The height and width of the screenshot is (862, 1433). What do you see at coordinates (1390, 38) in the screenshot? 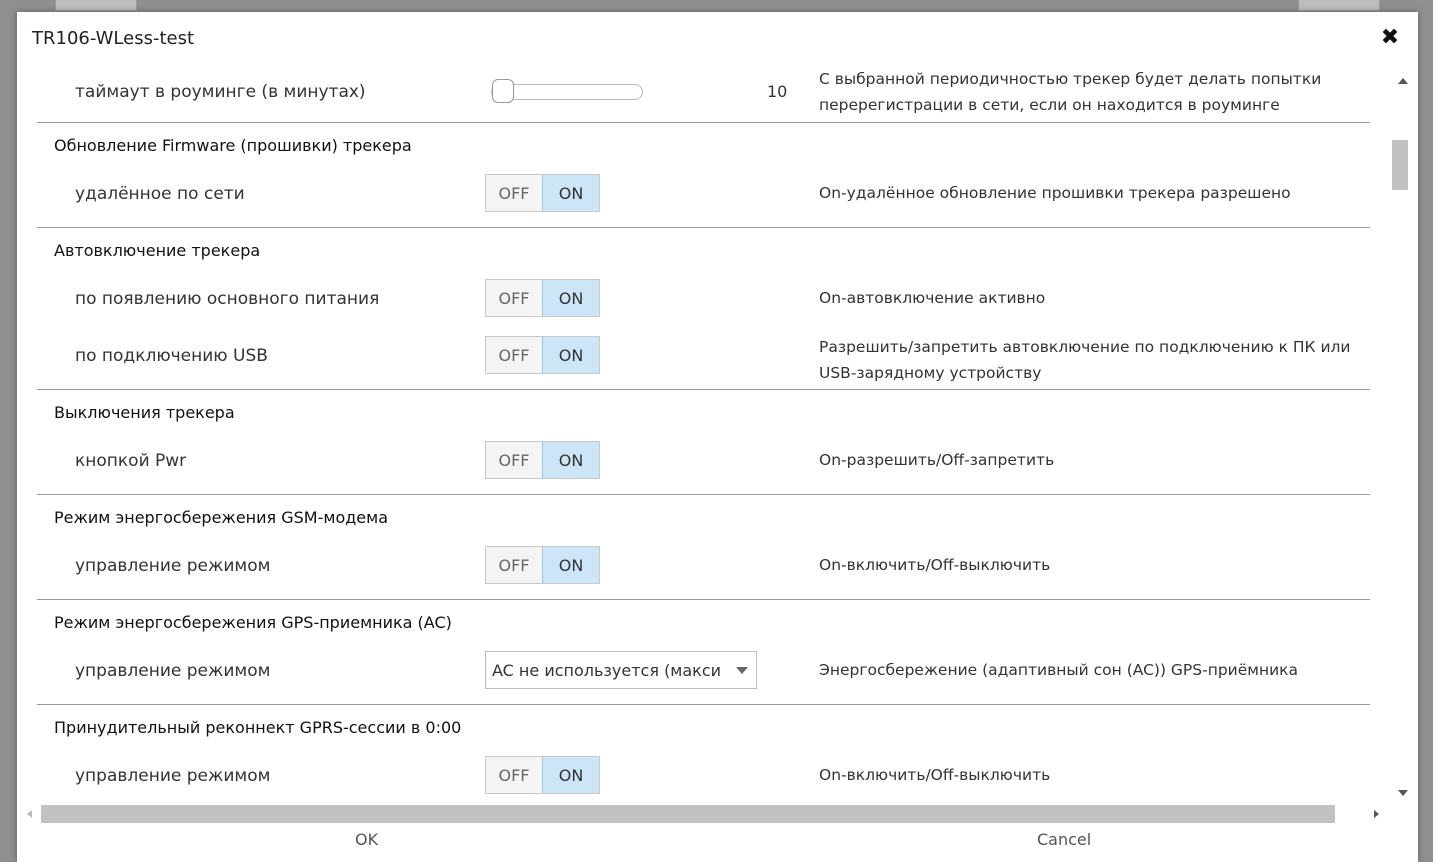
I see `close-icon: ✖` at bounding box center [1390, 38].